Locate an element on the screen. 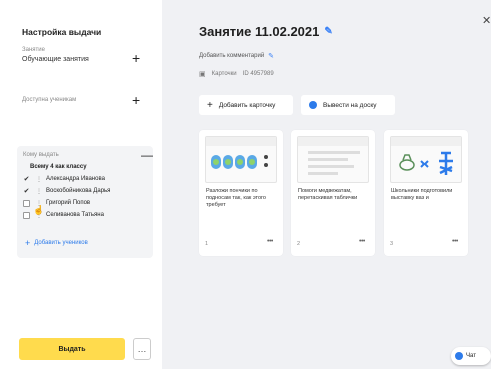 The width and height of the screenshot is (491, 369). lesson-title: Занятие 11.02.2021 ✎ is located at coordinates (266, 31).